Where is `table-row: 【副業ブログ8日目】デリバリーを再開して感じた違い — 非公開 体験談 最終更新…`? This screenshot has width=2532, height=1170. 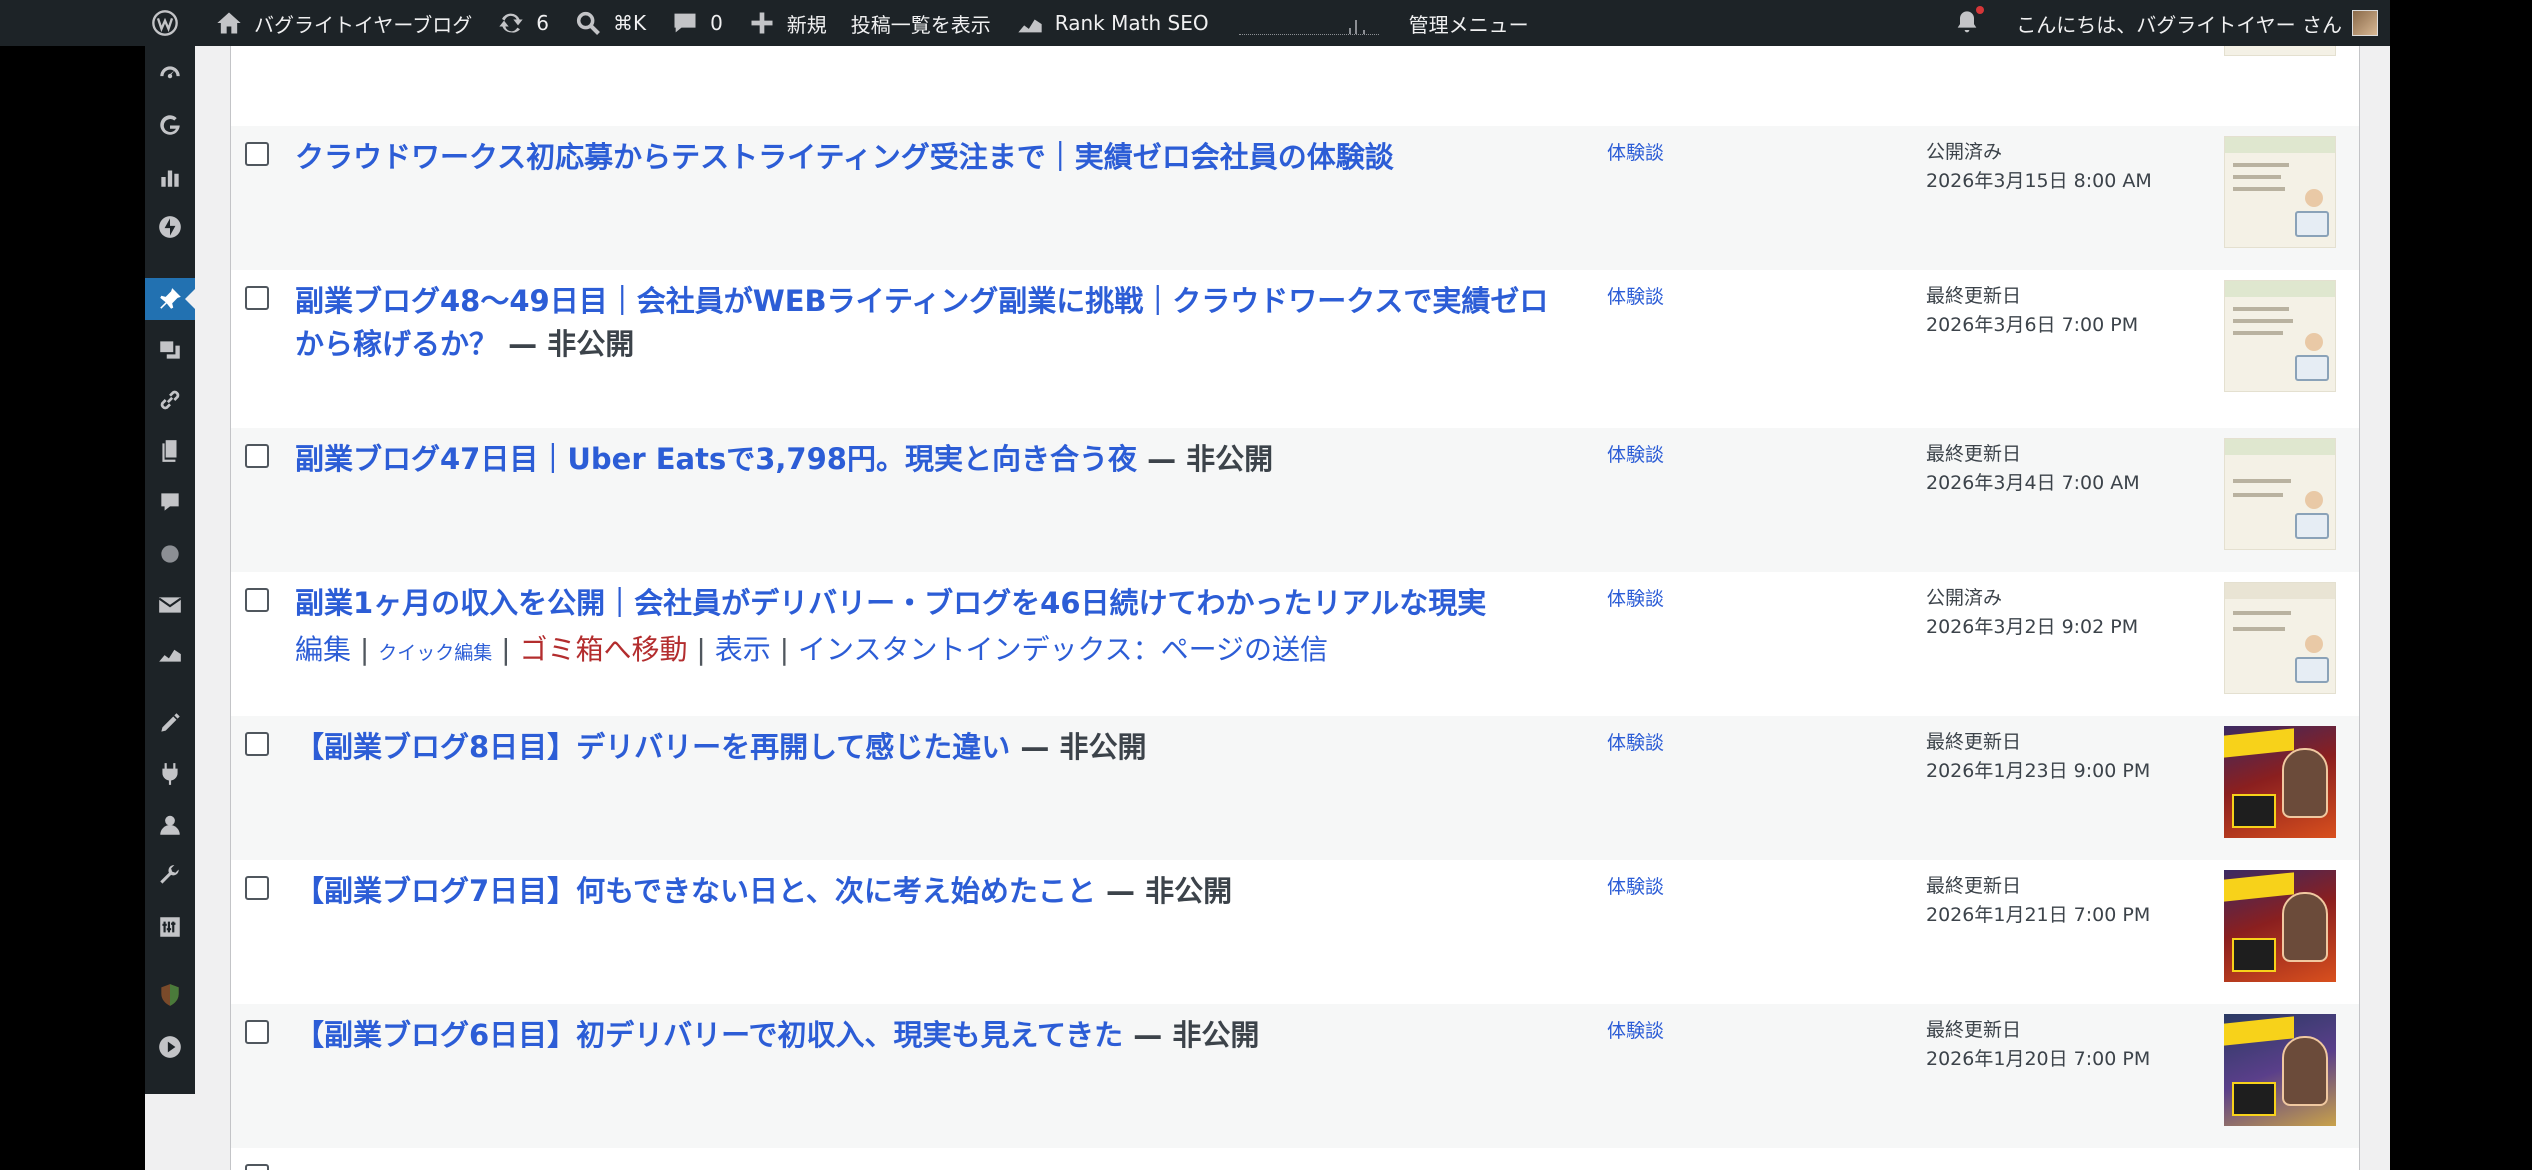 table-row: 【副業ブログ8日目】デリバリーを再開して感じた違い — 非公開 体験談 最終更新… is located at coordinates (1295, 788).